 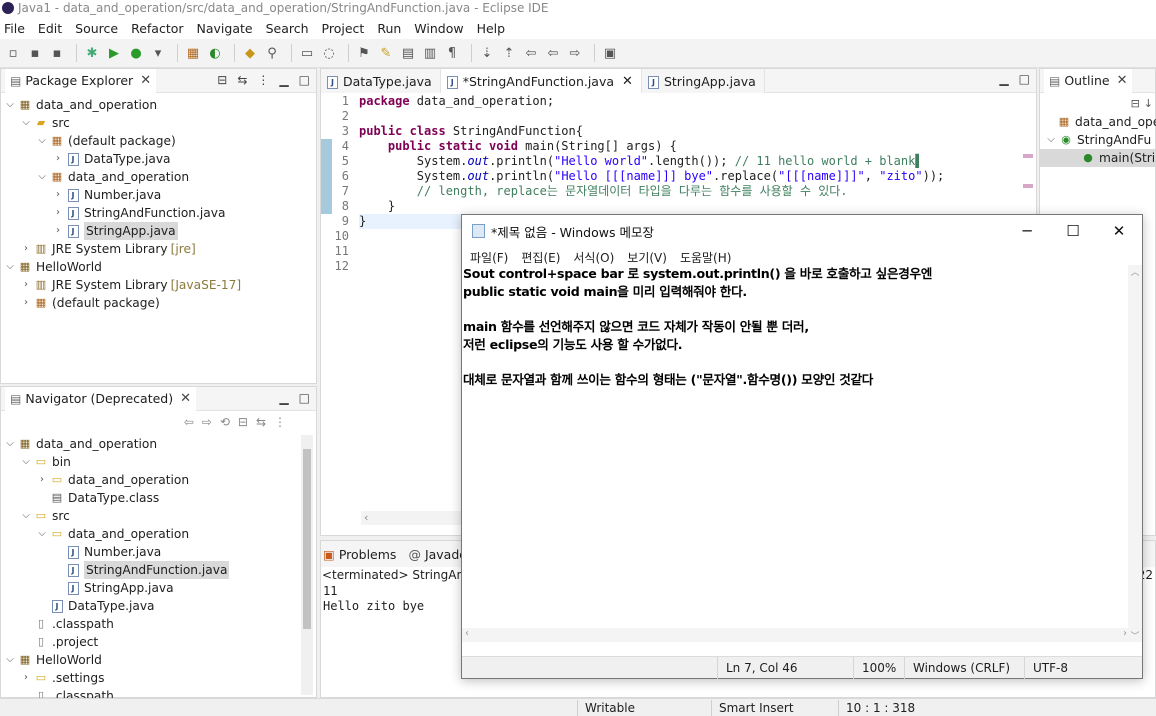 I want to click on new-package-icon: ▦, so click(x=193, y=53).